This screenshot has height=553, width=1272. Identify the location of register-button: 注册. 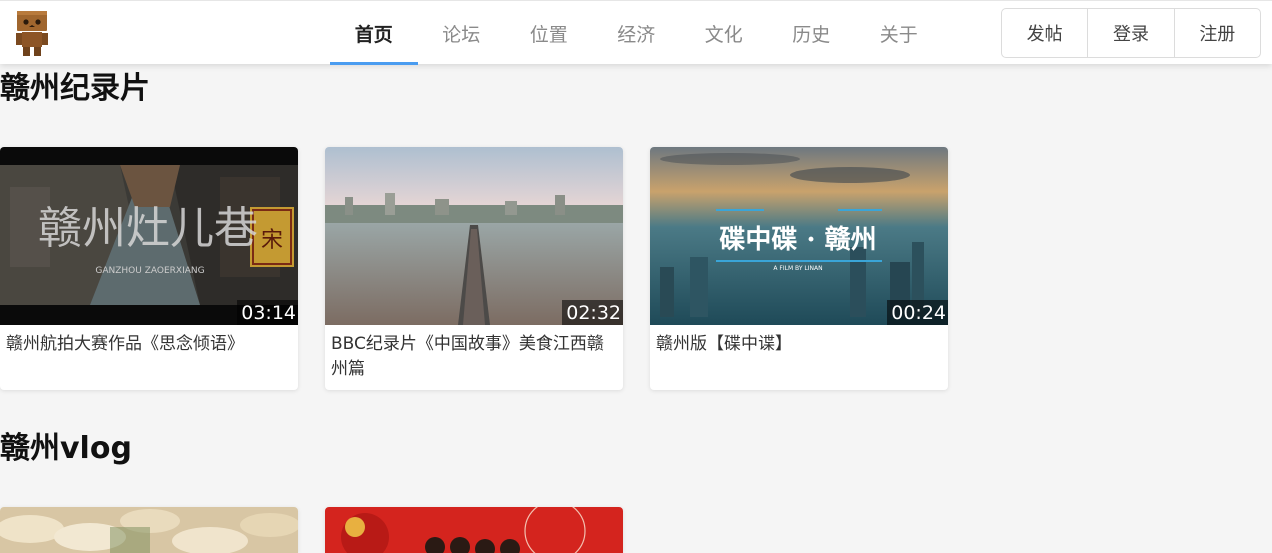
(1217, 33).